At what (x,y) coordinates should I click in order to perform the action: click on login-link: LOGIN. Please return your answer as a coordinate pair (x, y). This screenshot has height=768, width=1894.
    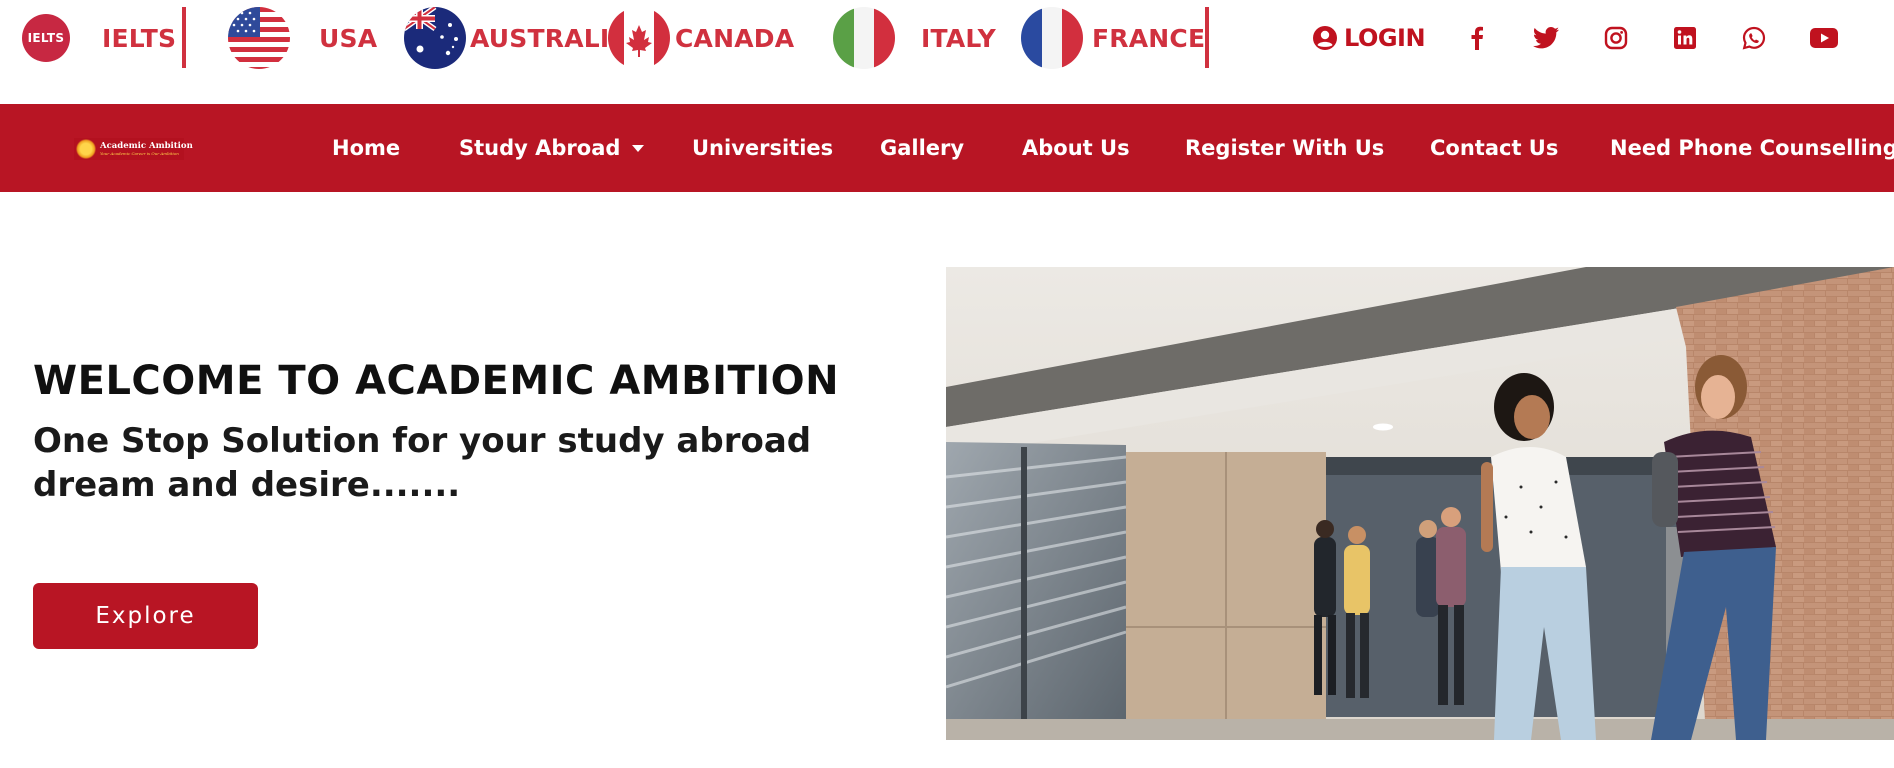
    Looking at the image, I should click on (1369, 38).